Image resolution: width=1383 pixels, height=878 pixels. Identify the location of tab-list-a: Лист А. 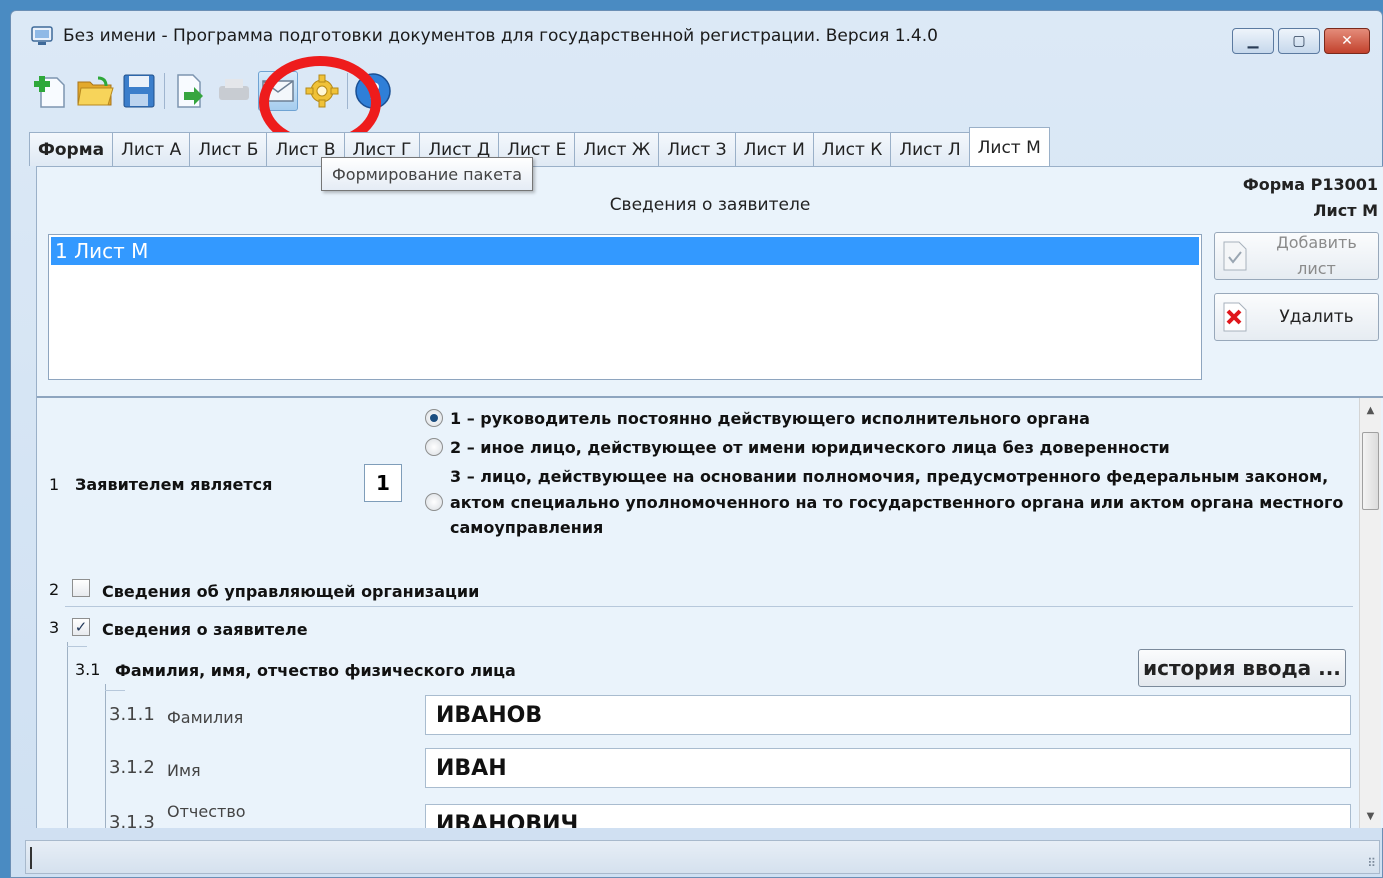
(151, 149).